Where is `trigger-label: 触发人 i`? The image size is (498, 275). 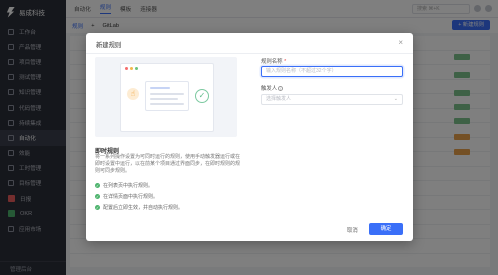 trigger-label: 触发人 i is located at coordinates (272, 88).